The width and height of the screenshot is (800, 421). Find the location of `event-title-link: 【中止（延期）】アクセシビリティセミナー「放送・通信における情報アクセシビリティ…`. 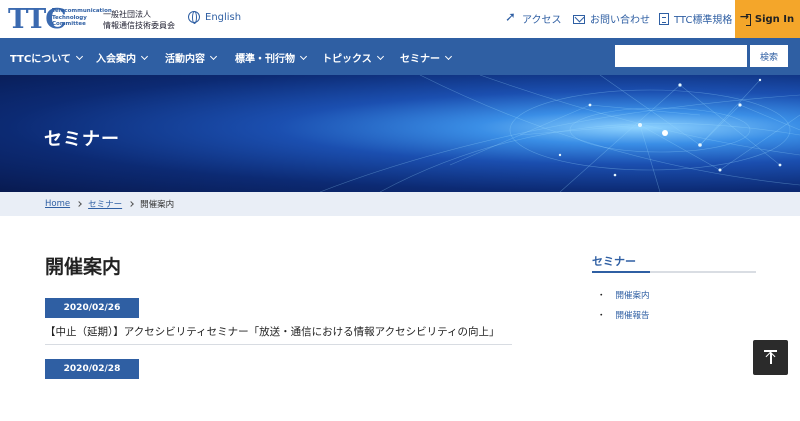

event-title-link: 【中止（延期）】アクセシビリティセミナー「放送・通信における情報アクセシビリティ… is located at coordinates (272, 331).